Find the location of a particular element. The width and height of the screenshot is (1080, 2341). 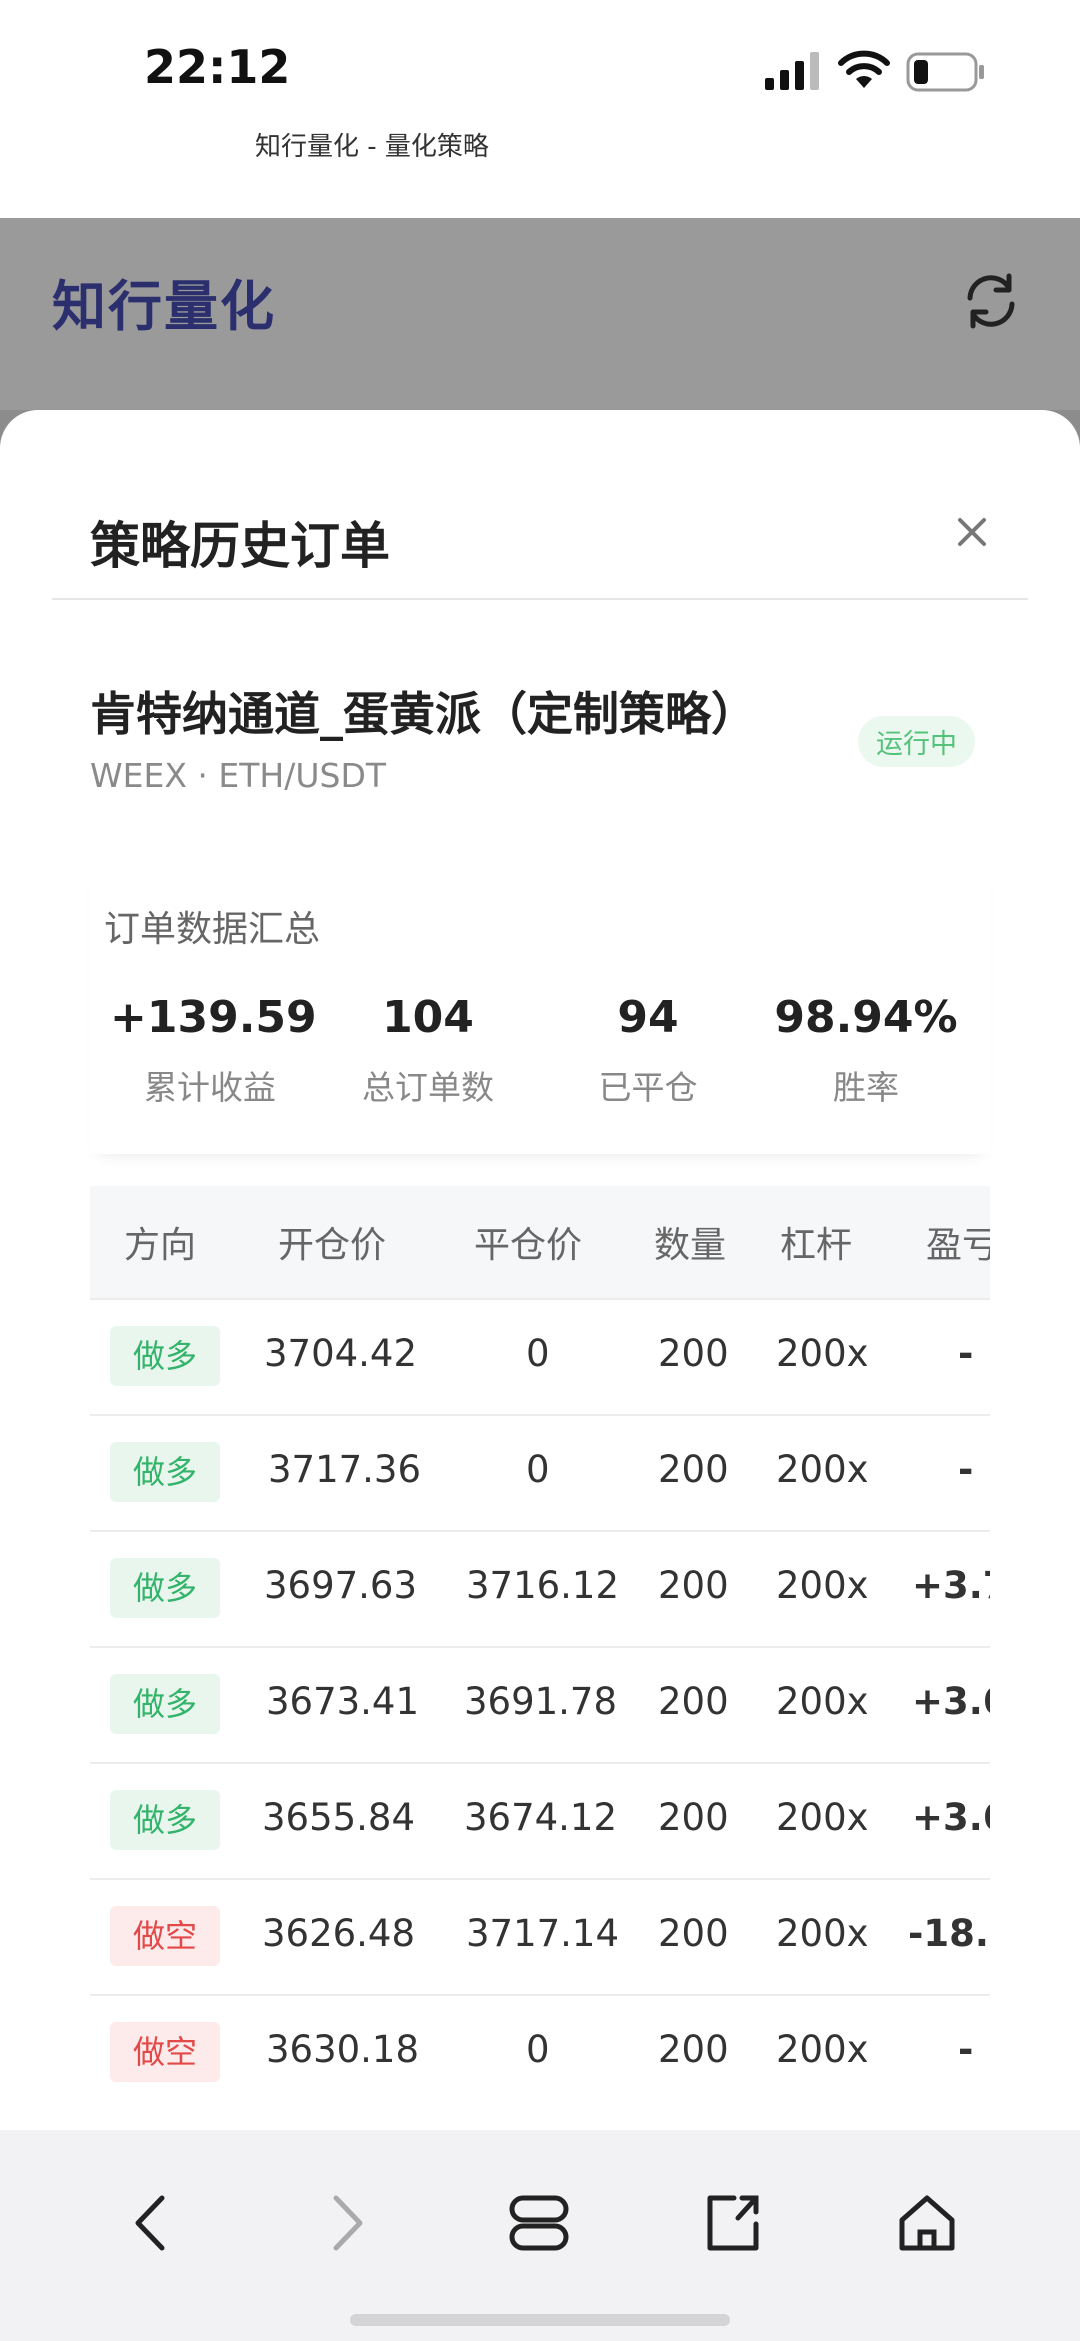

open-price: 3673.41 is located at coordinates (343, 1701).